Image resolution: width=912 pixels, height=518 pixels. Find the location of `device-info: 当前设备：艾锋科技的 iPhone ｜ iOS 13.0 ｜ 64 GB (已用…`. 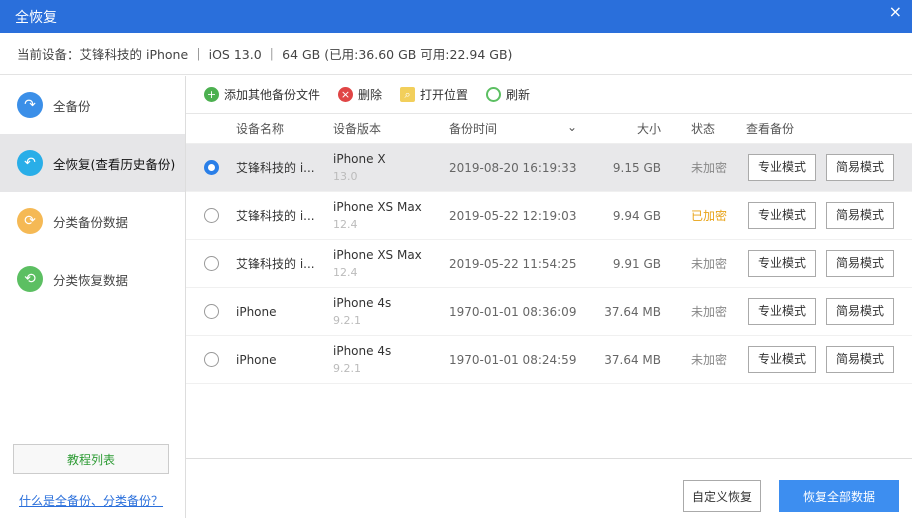

device-info: 当前设备：艾锋科技的 iPhone ｜ iOS 13.0 ｜ 64 GB (已用… is located at coordinates (456, 54).